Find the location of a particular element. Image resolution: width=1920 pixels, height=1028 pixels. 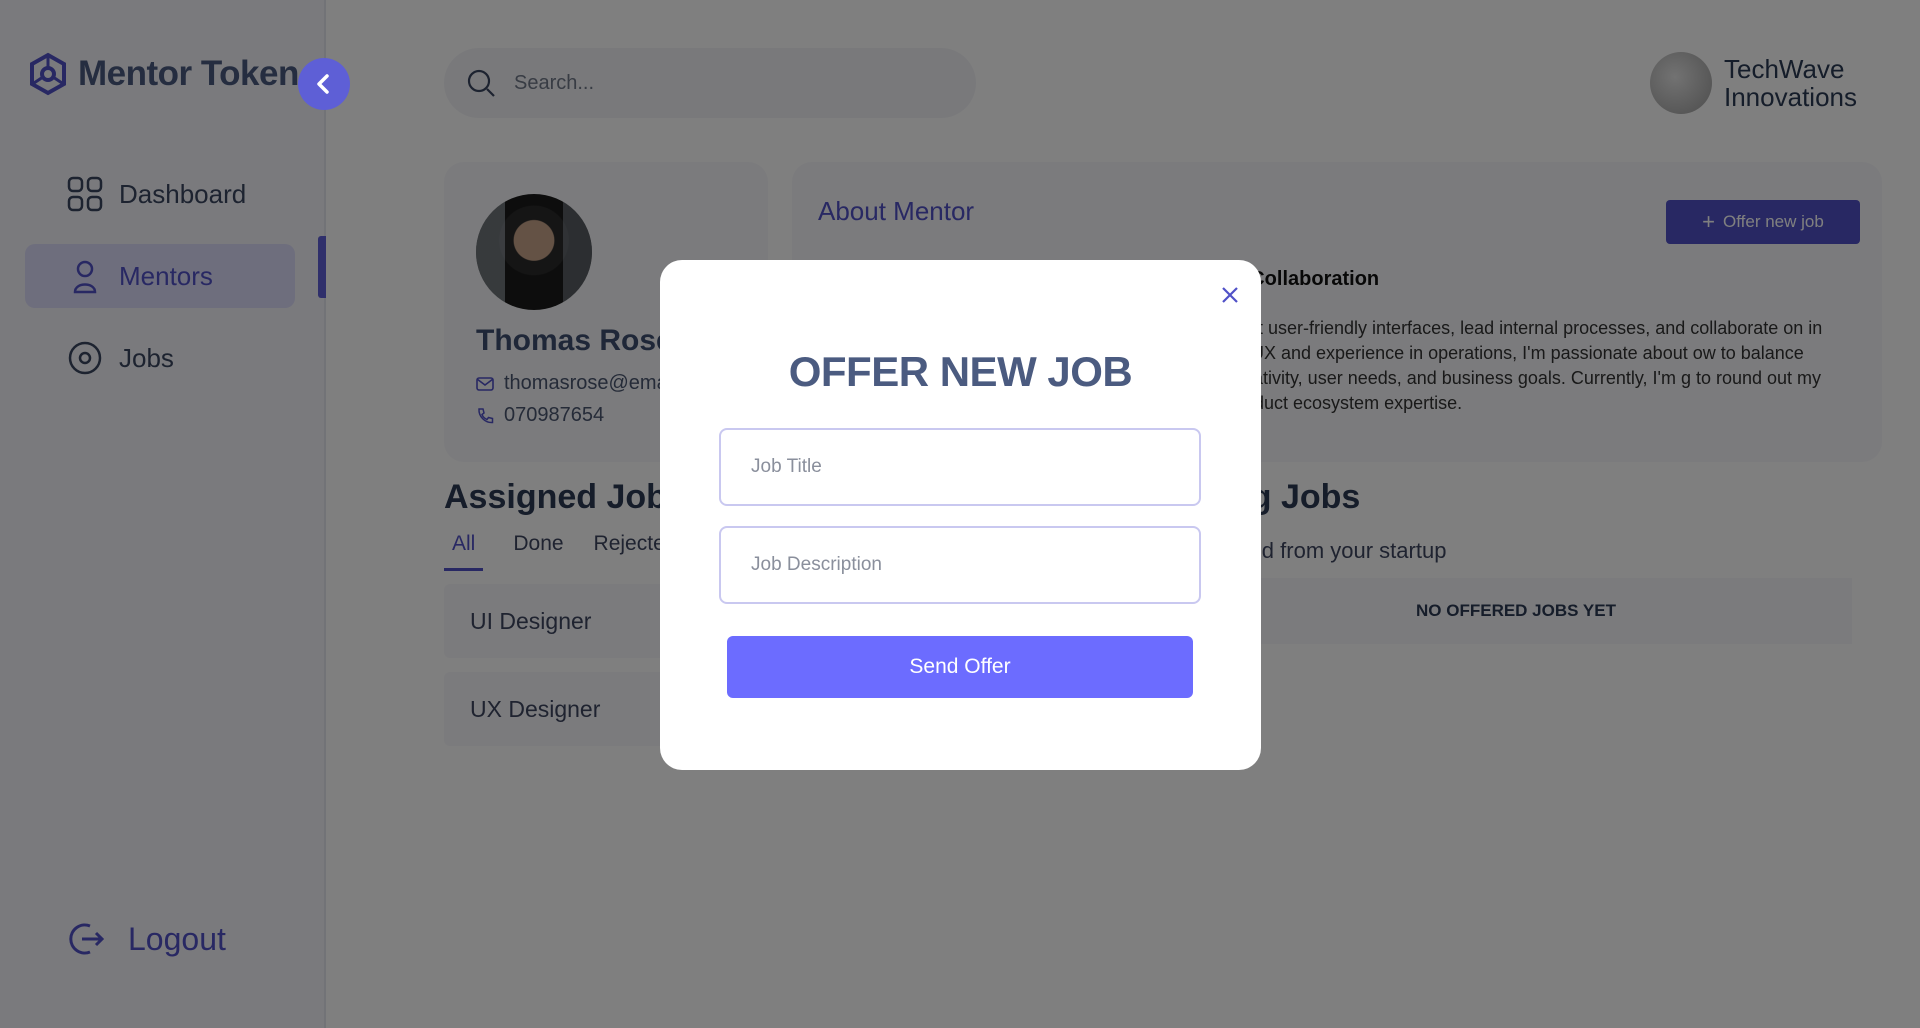

collapse-sidebar-button is located at coordinates (324, 84).